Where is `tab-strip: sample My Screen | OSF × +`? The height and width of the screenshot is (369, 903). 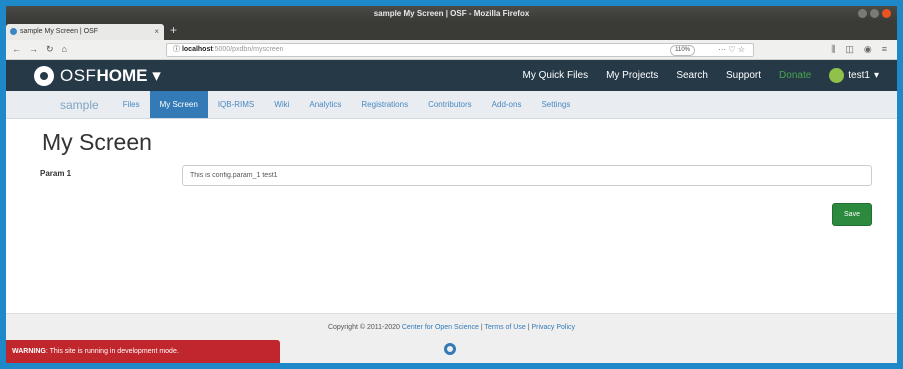 tab-strip: sample My Screen | OSF × + is located at coordinates (451, 31).